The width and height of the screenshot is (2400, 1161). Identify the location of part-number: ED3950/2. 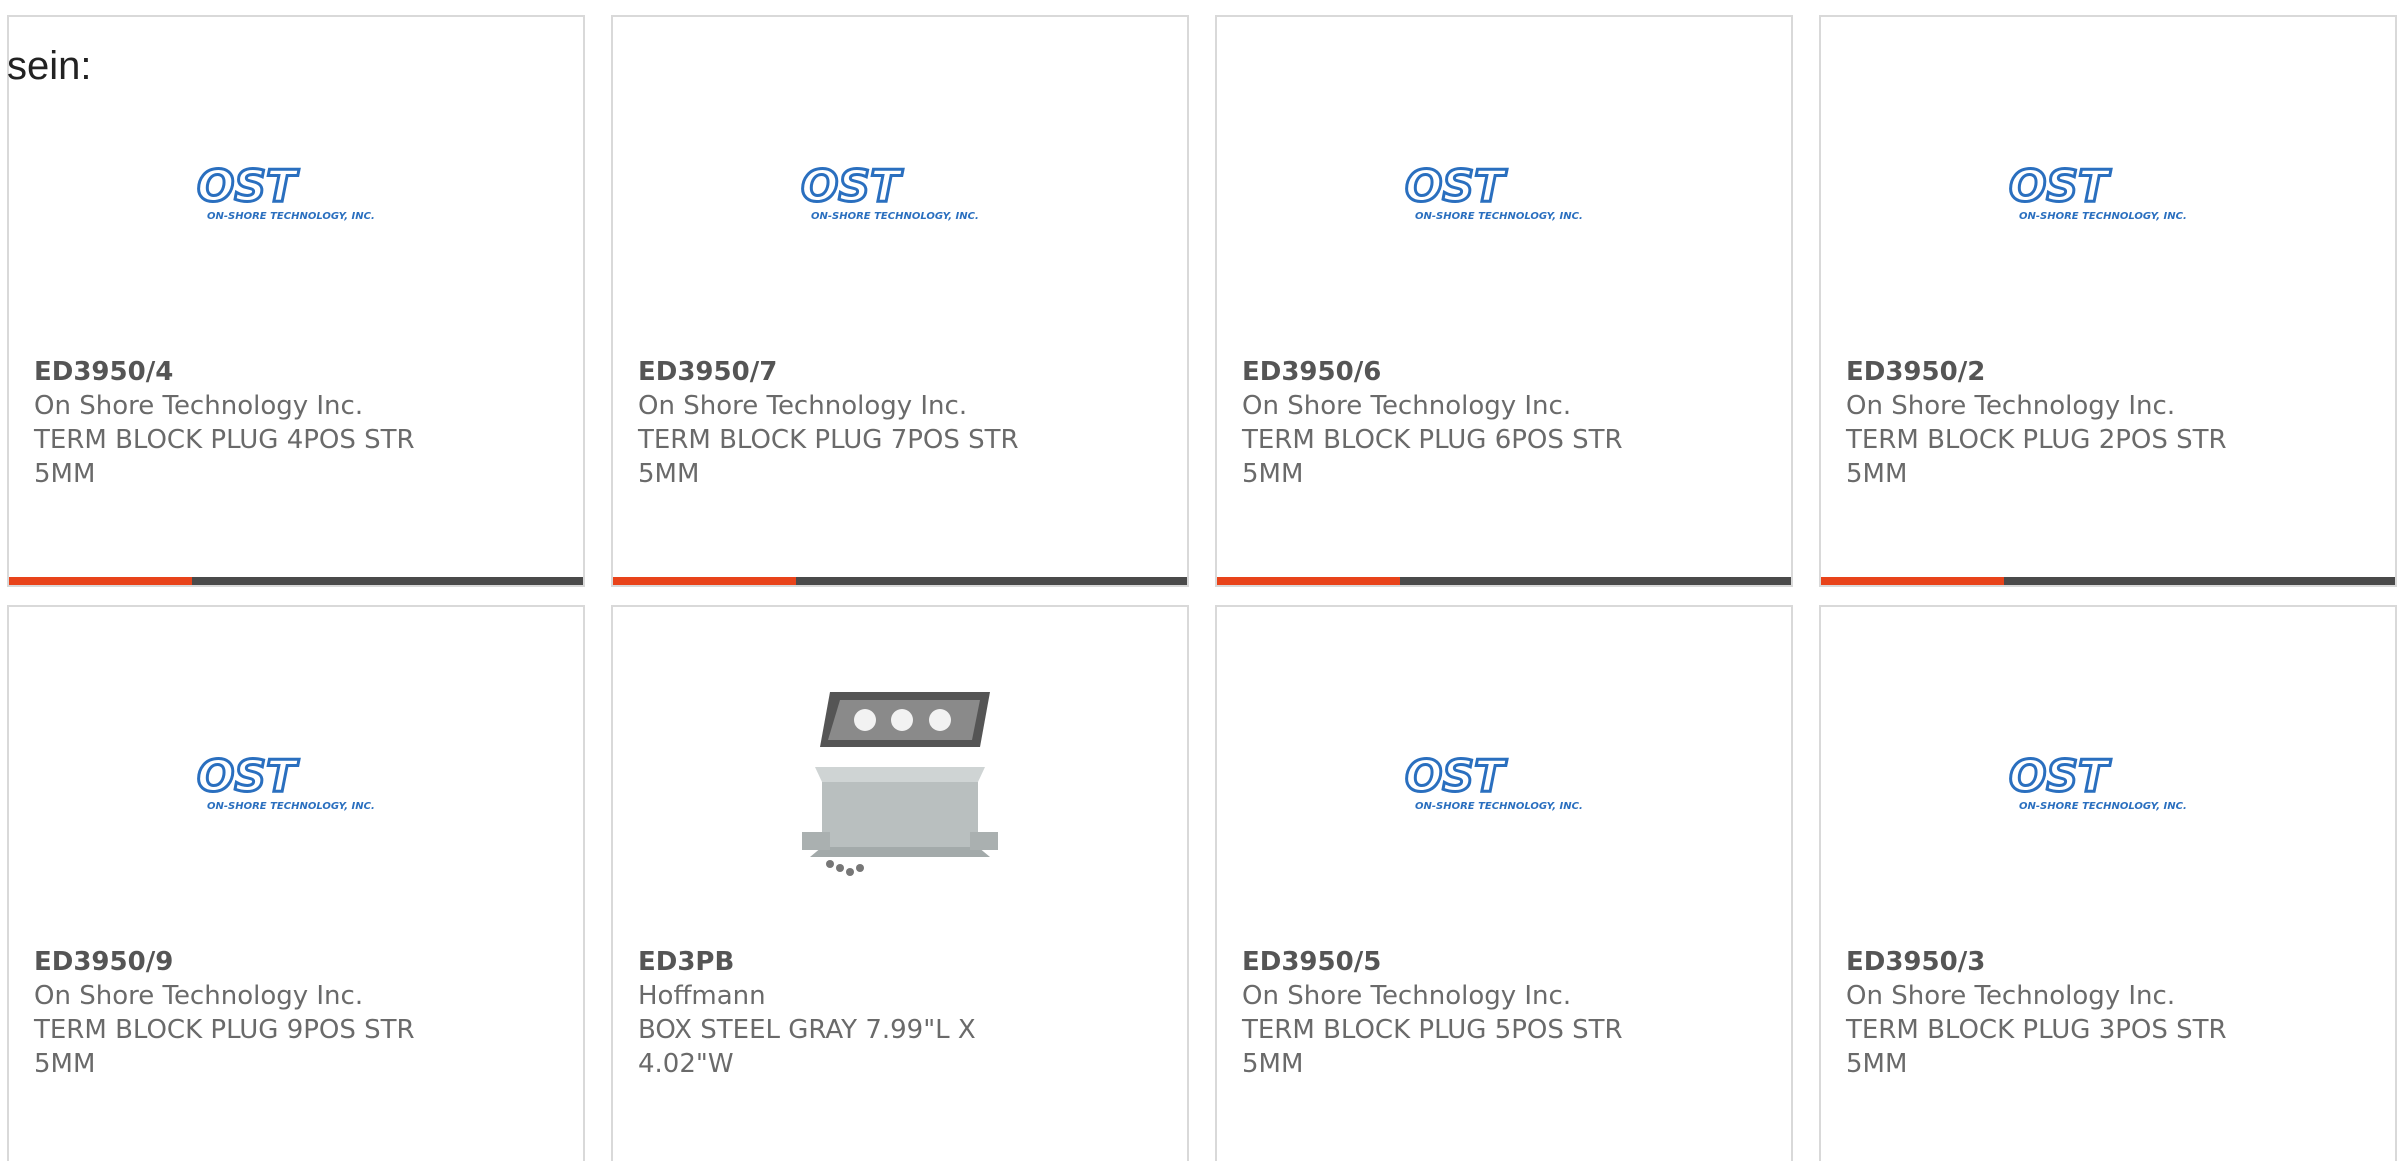
(2108, 372).